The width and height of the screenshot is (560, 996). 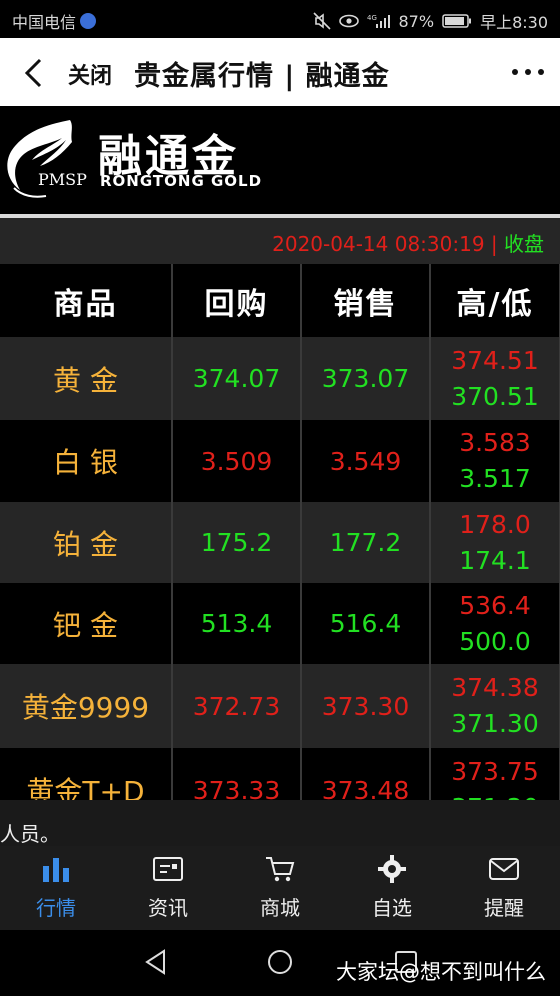 I want to click on header-high-low: 高/低, so click(x=495, y=300).